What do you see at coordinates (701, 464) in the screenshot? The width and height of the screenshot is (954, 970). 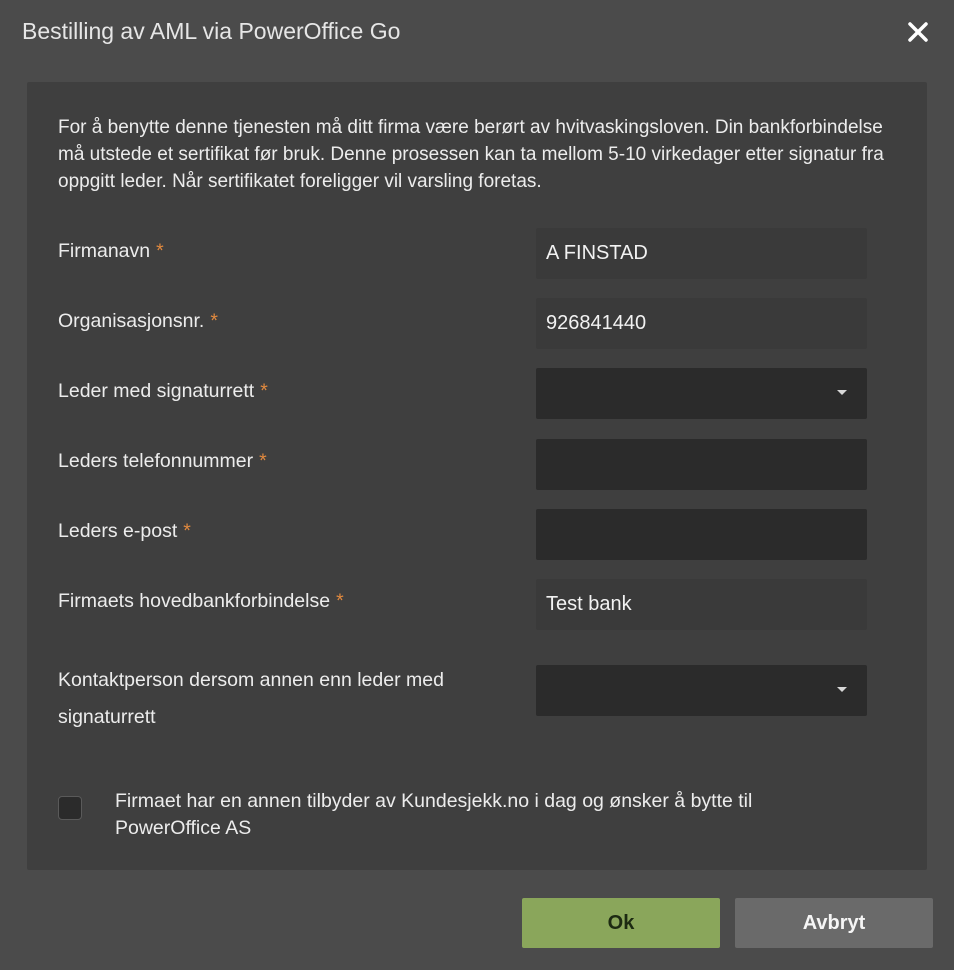 I see `leader-phone-input` at bounding box center [701, 464].